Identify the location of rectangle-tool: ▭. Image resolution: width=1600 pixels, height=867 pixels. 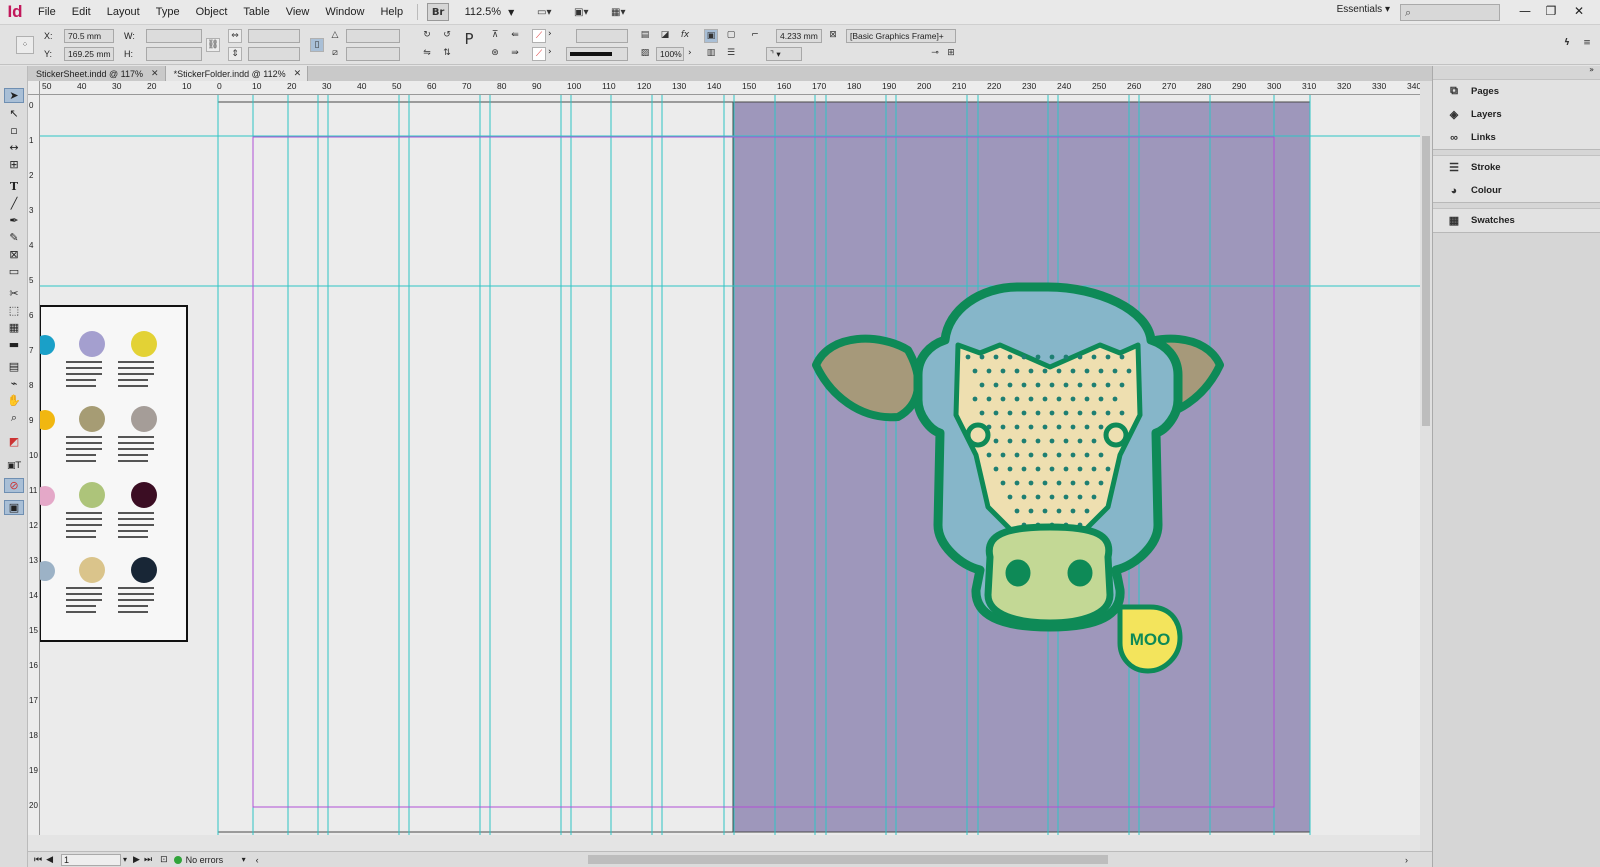
(14, 271).